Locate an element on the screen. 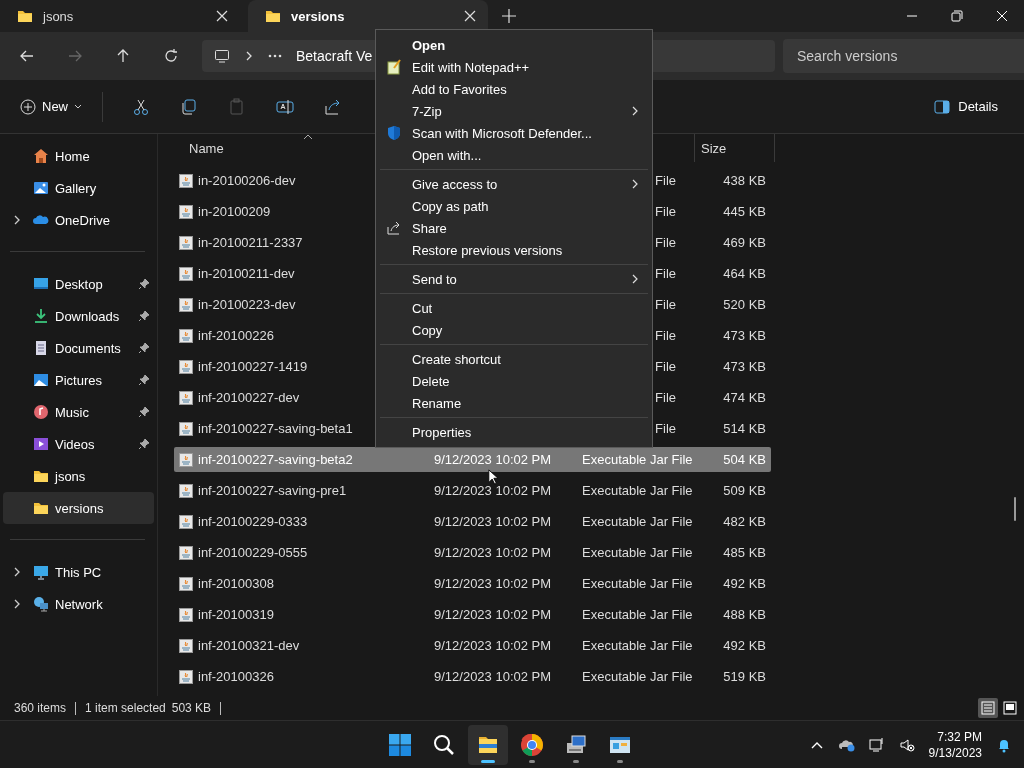 The image size is (1024, 768). file-size: 488 KB is located at coordinates (744, 614).